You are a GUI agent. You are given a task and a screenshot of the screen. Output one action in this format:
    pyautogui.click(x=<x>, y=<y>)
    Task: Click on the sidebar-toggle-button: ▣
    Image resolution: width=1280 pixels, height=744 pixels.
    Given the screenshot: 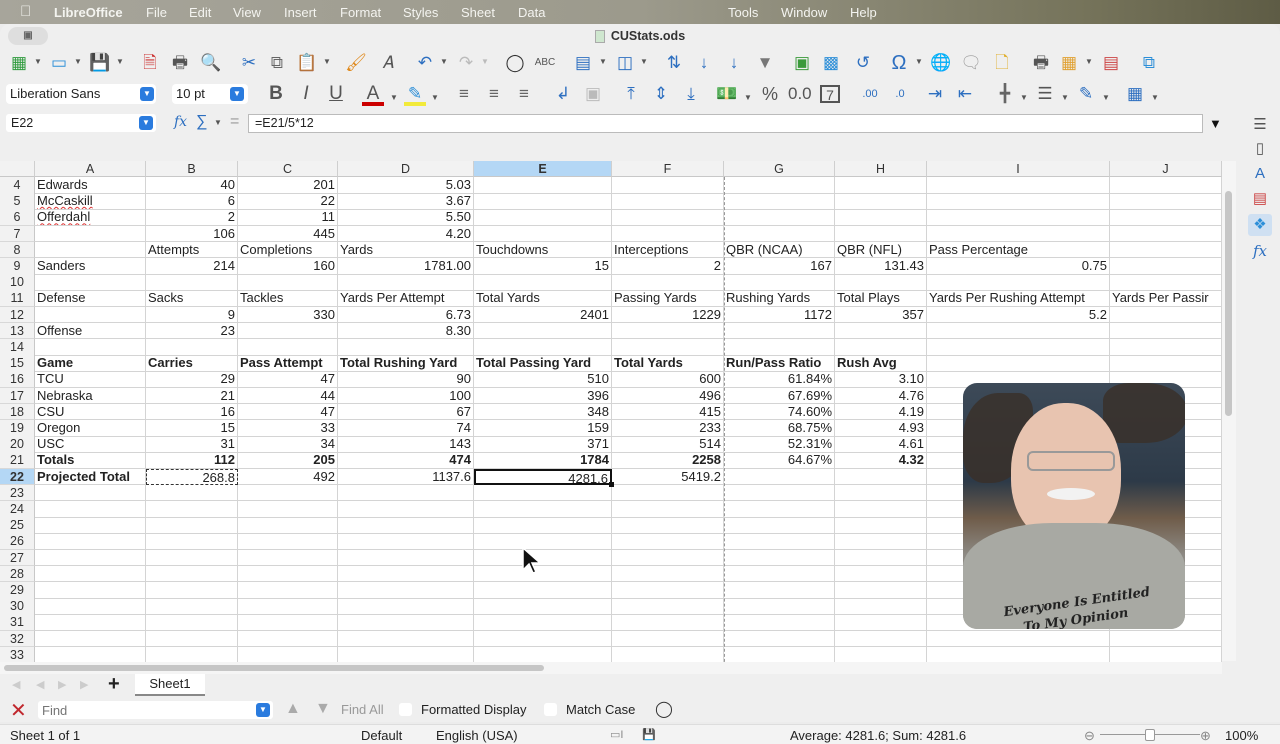 What is the action you would take?
    pyautogui.click(x=28, y=36)
    